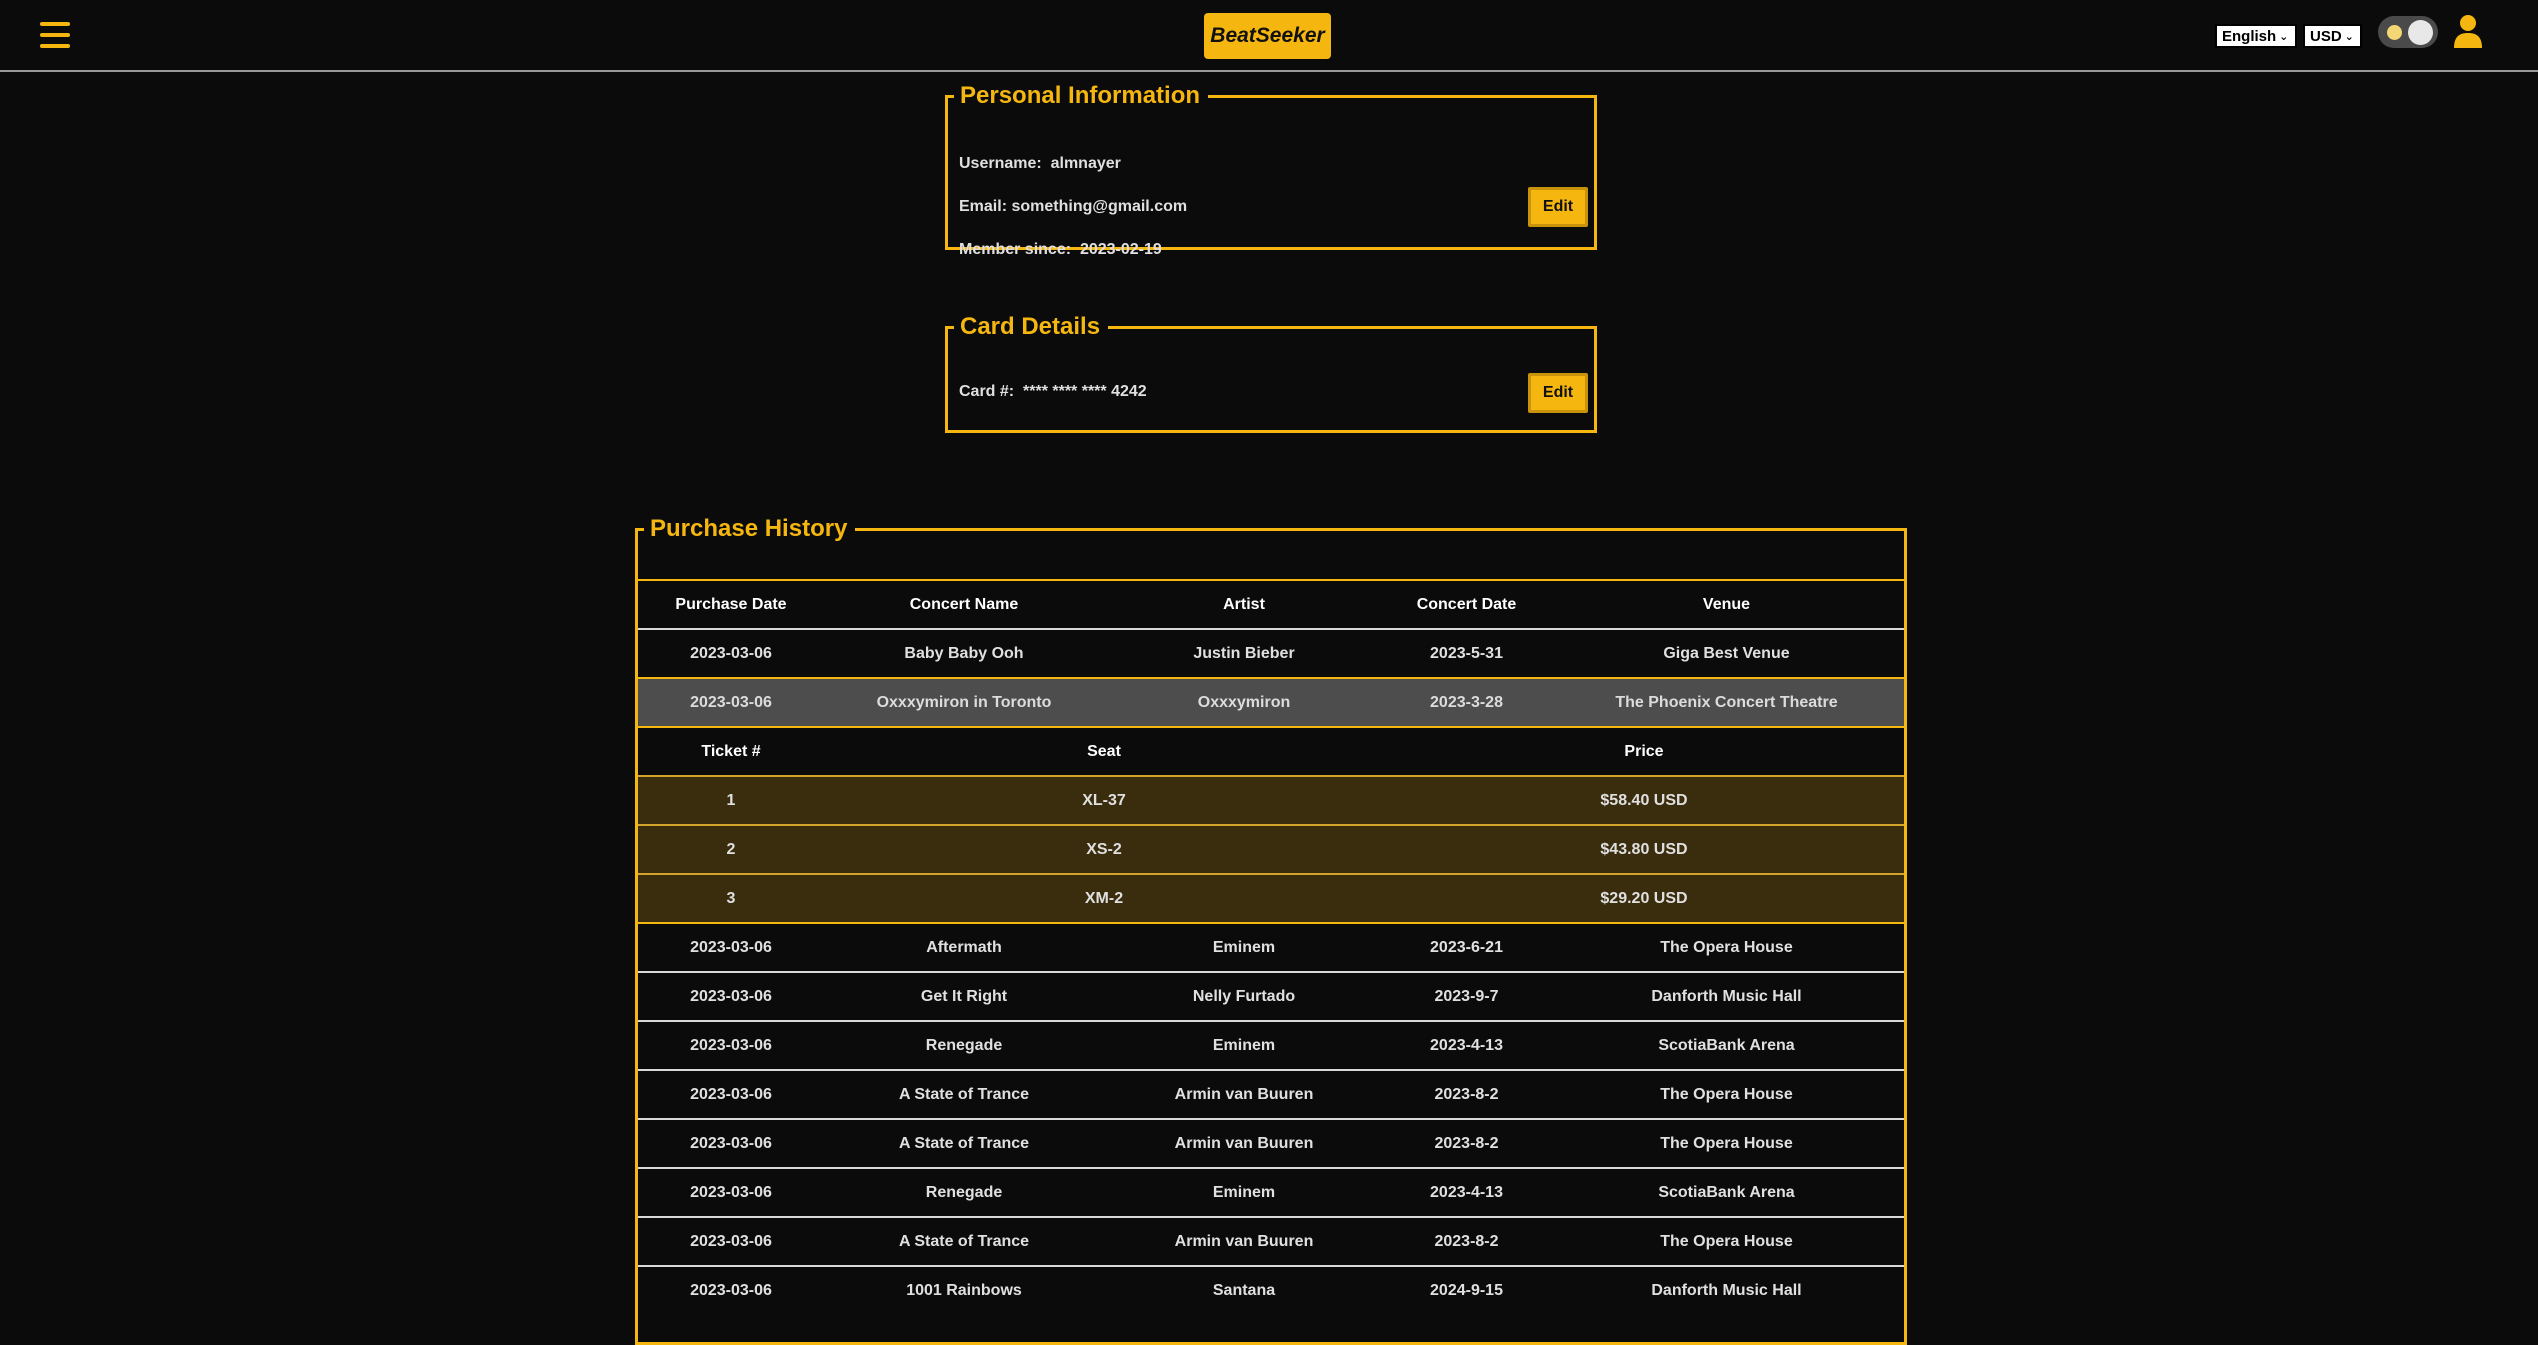  What do you see at coordinates (1644, 800) in the screenshot?
I see `price-cell: $58.40 USD` at bounding box center [1644, 800].